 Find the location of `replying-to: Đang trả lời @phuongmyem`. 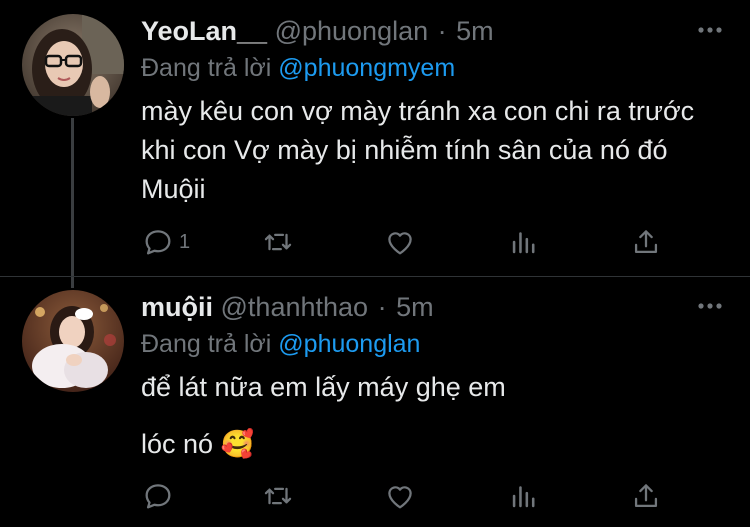

replying-to: Đang trả lời @phuongmyem is located at coordinates (298, 68).